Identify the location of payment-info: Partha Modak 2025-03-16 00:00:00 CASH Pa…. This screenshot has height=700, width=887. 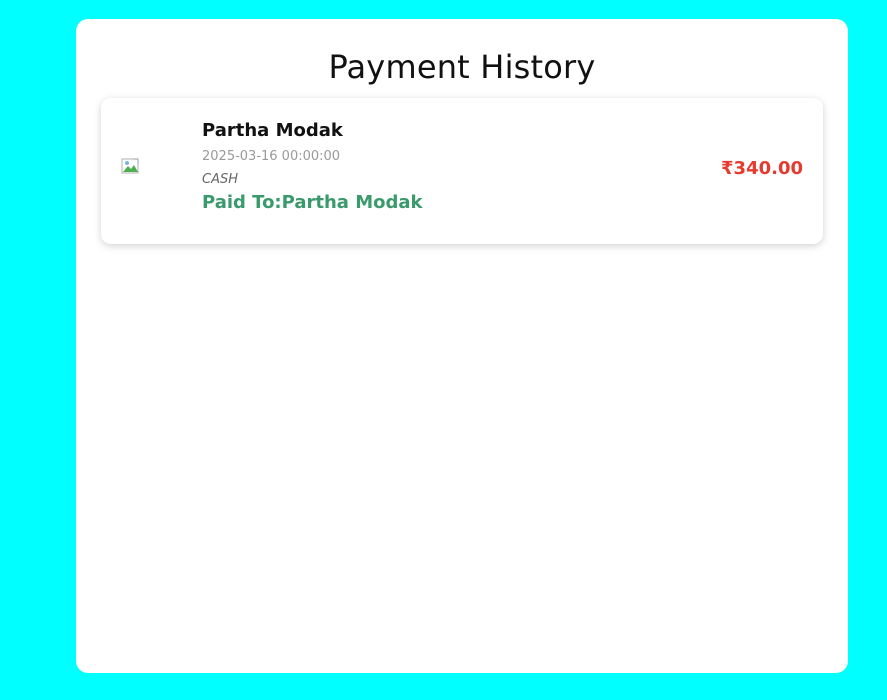
(312, 167).